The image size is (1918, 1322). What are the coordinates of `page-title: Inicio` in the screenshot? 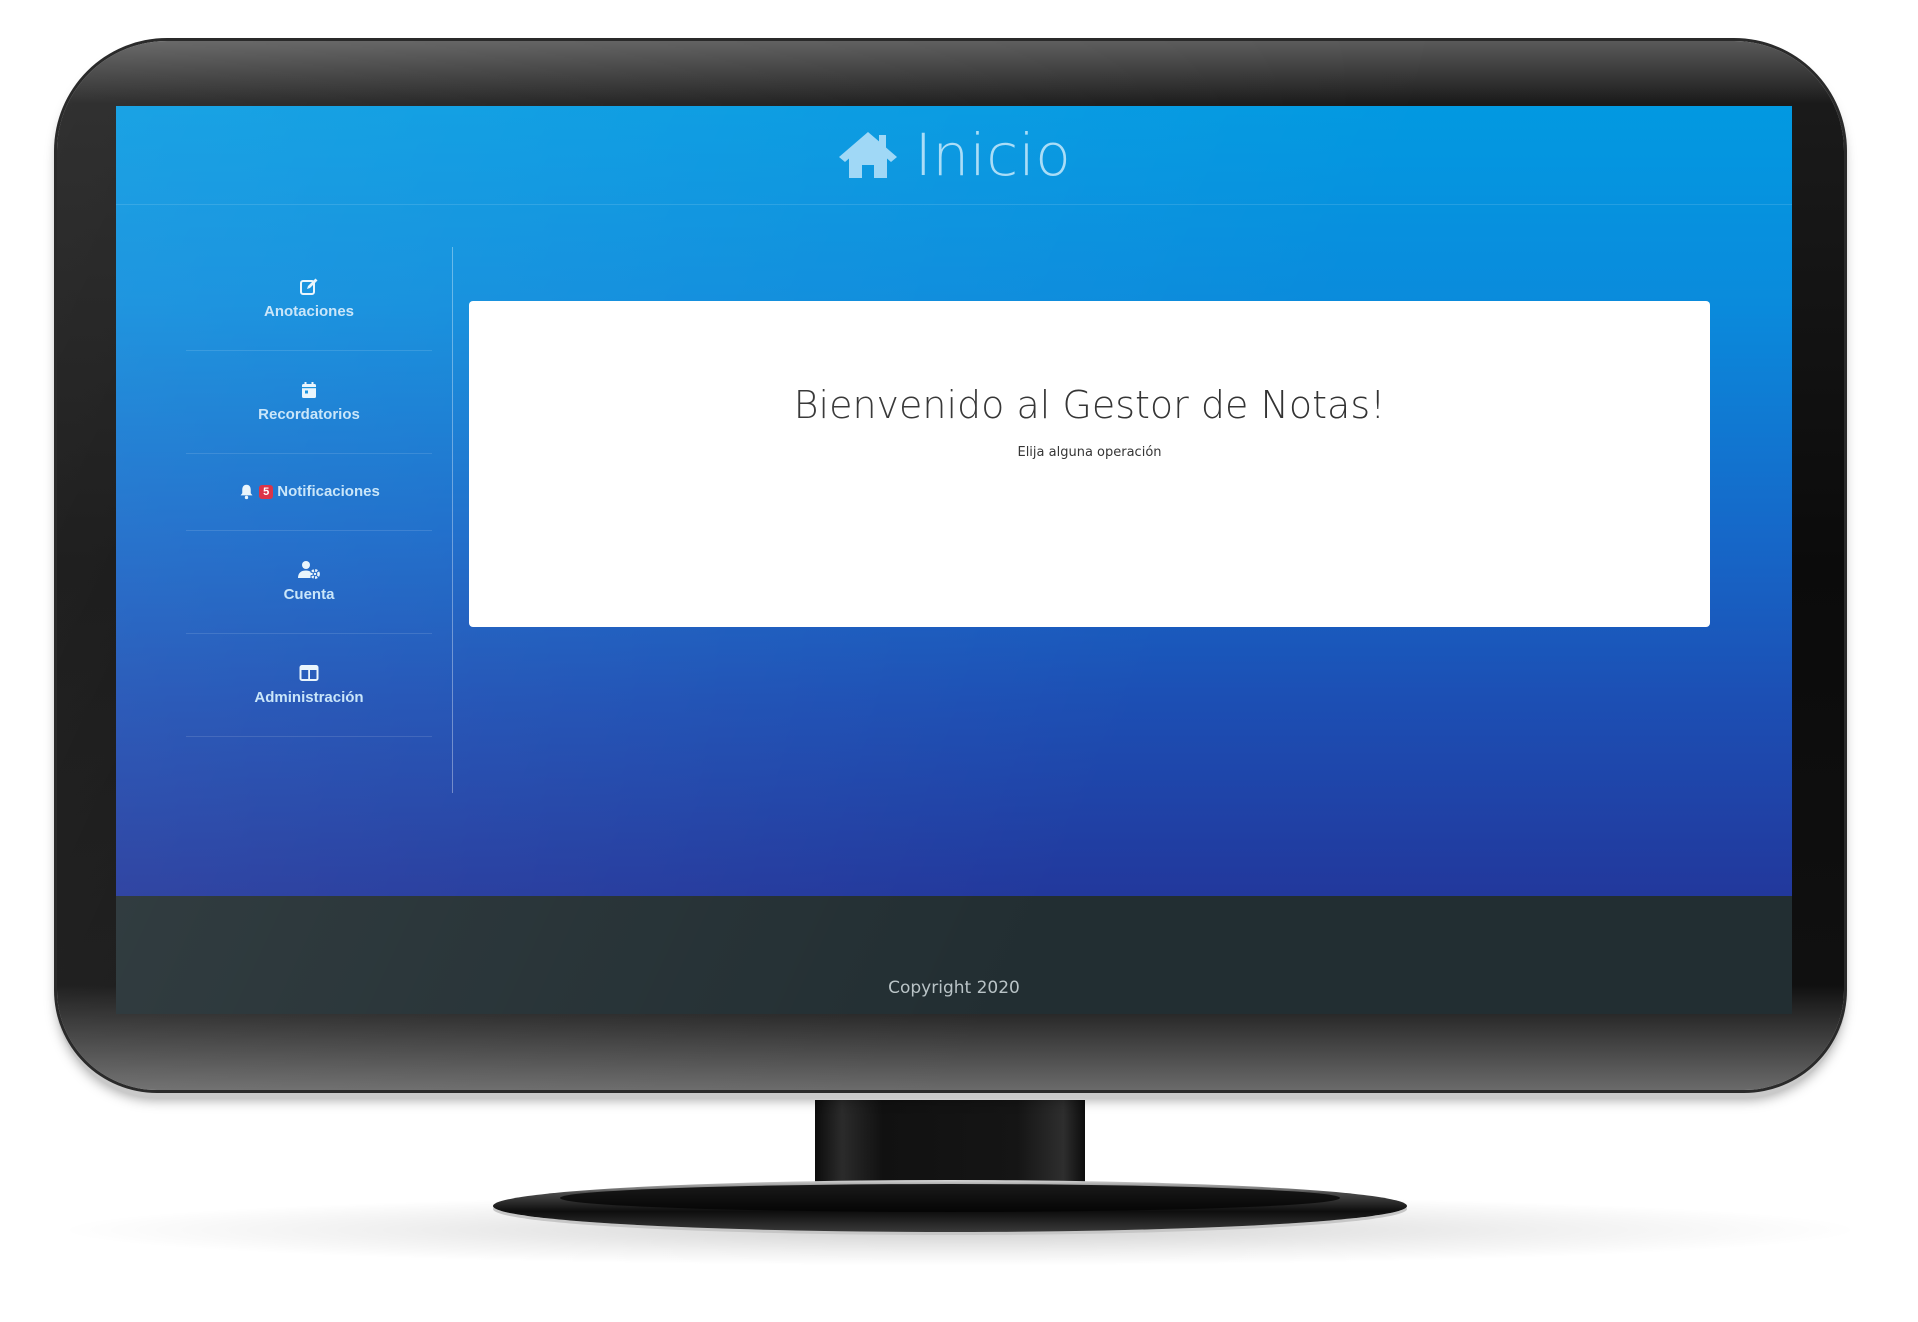 It's located at (993, 155).